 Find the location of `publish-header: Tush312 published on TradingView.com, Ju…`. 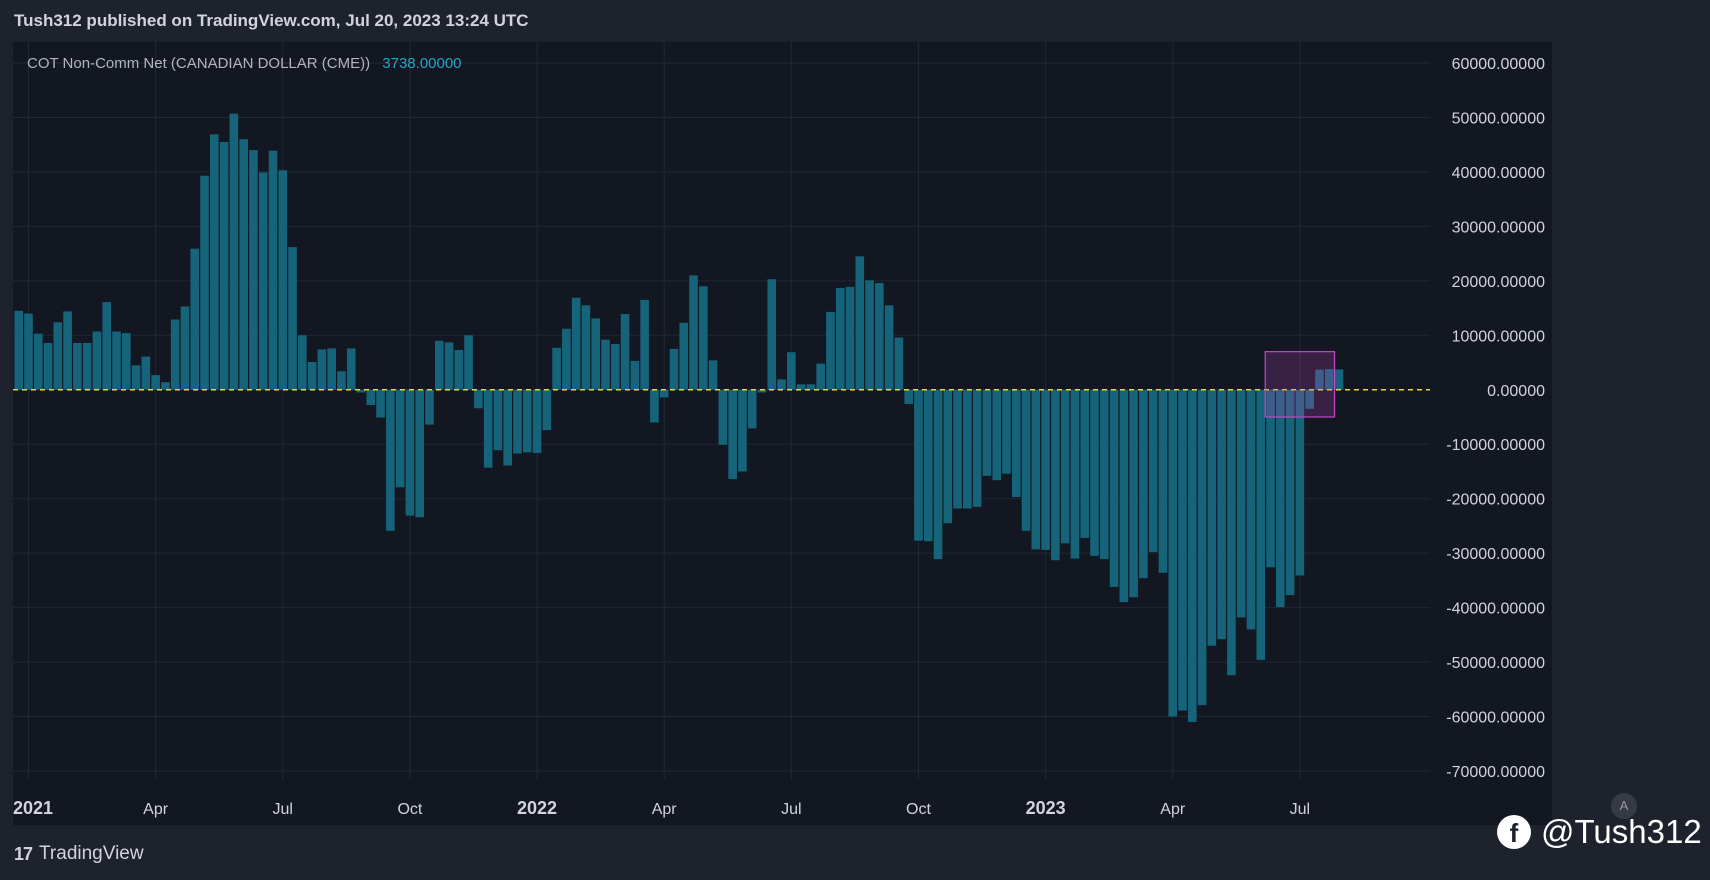

publish-header: Tush312 published on TradingView.com, Ju… is located at coordinates (855, 21).